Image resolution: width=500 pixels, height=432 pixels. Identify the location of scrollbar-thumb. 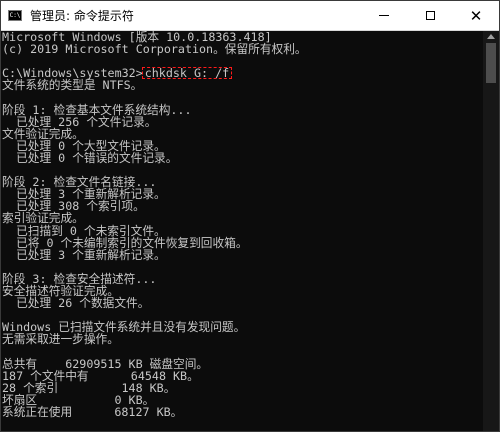
(491, 63).